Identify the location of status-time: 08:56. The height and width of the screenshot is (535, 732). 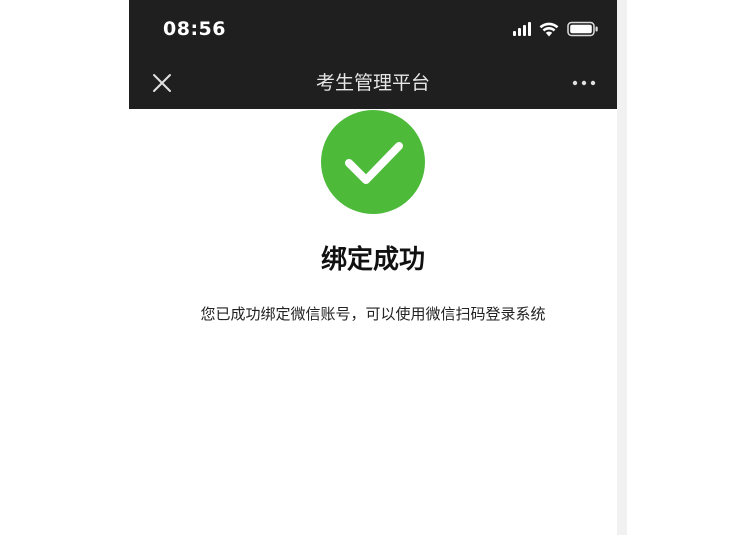
(194, 29).